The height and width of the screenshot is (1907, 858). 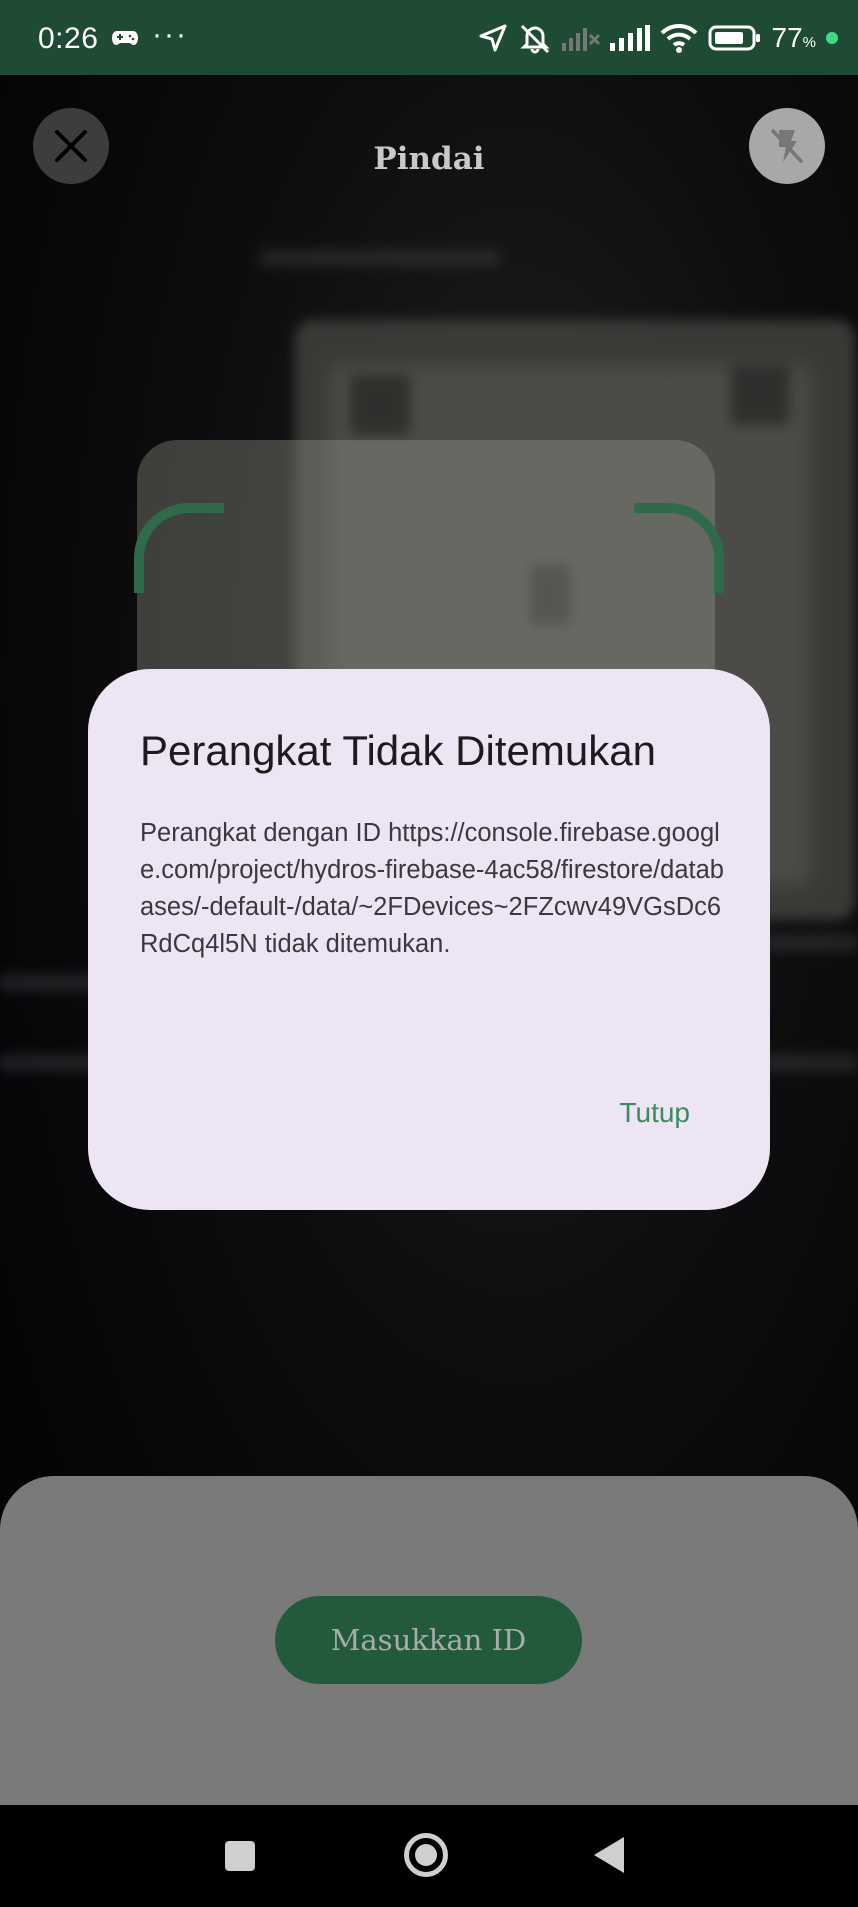 What do you see at coordinates (629, 38) in the screenshot?
I see `signal-icon` at bounding box center [629, 38].